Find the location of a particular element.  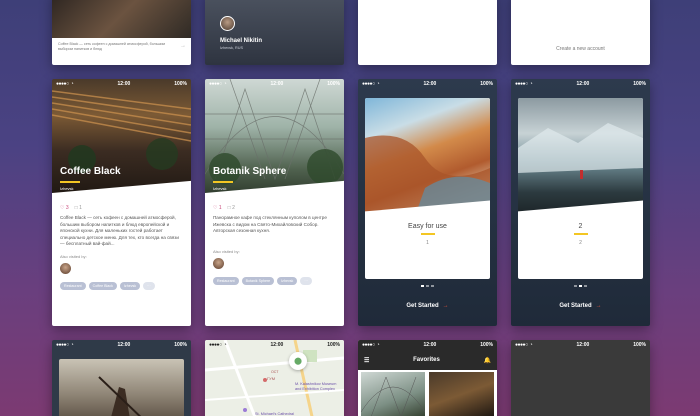

like-button: ♡ 3 is located at coordinates (64, 208).